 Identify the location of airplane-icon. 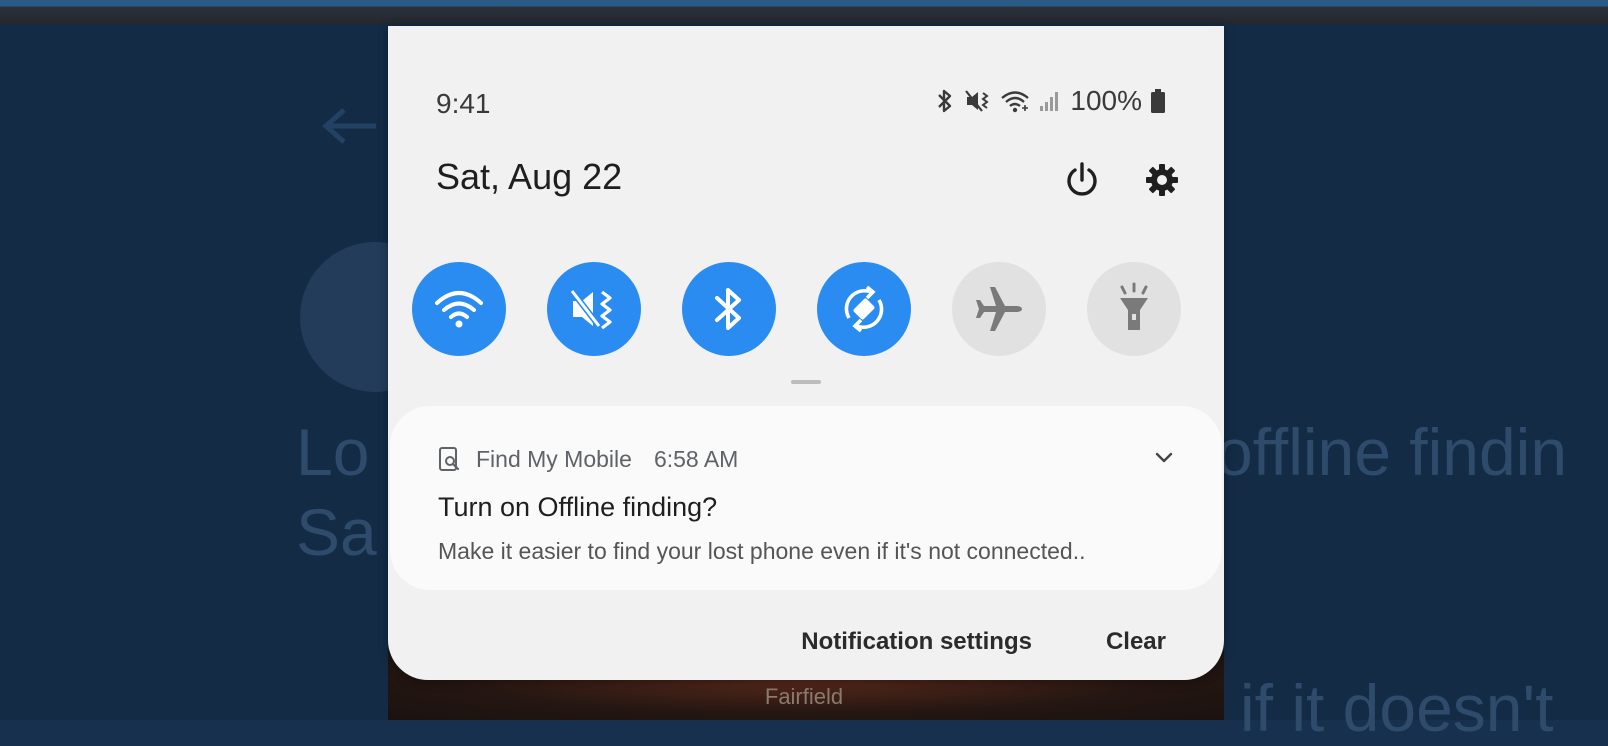
(999, 309).